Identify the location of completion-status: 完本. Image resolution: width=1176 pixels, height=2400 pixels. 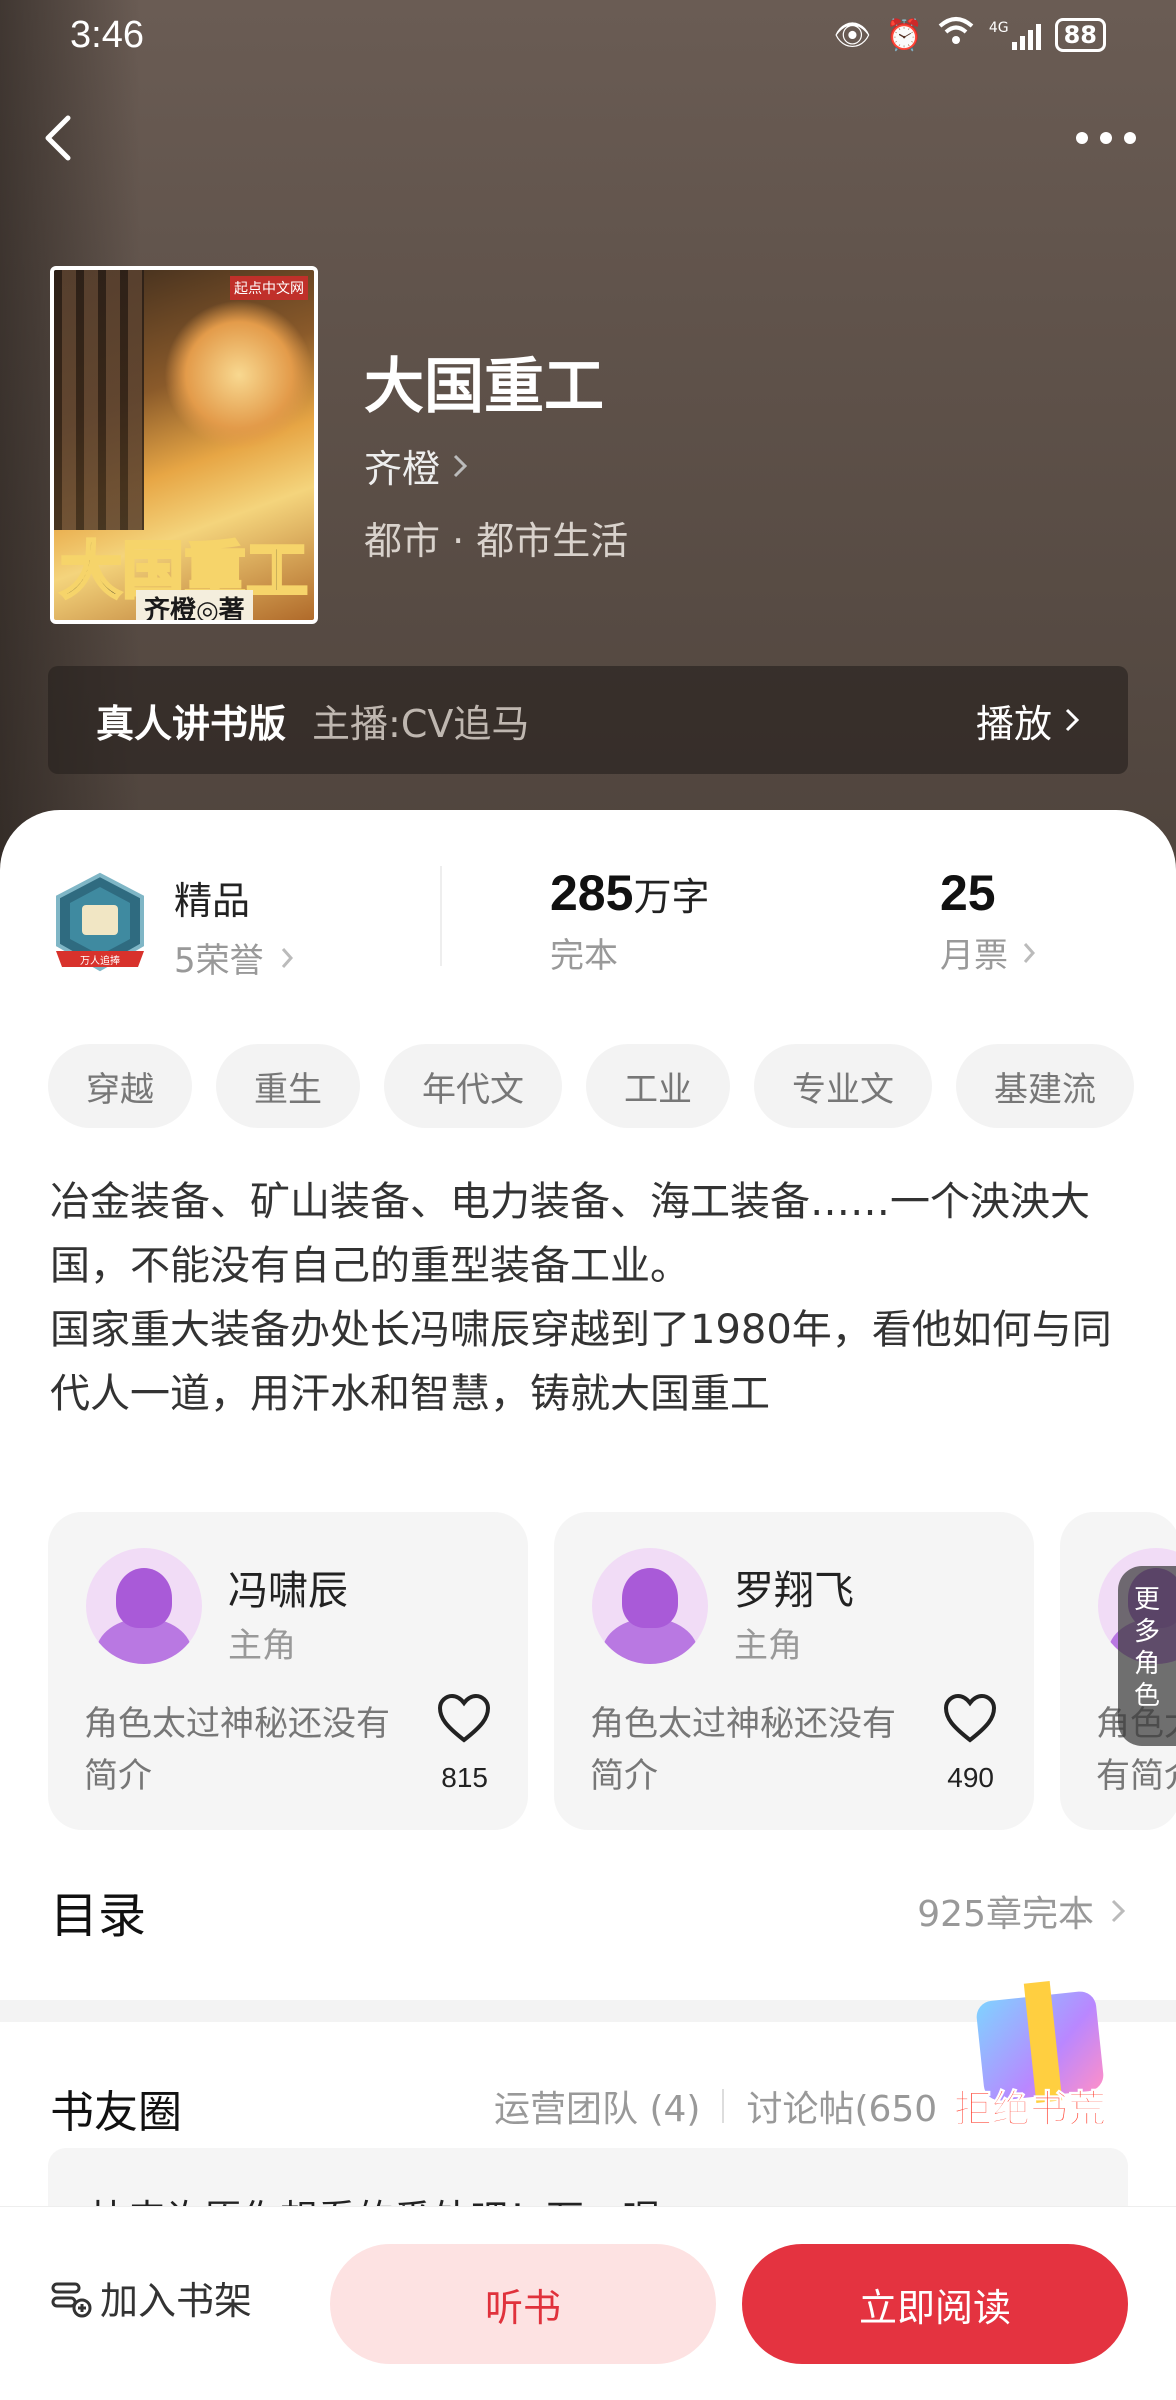
(584, 956).